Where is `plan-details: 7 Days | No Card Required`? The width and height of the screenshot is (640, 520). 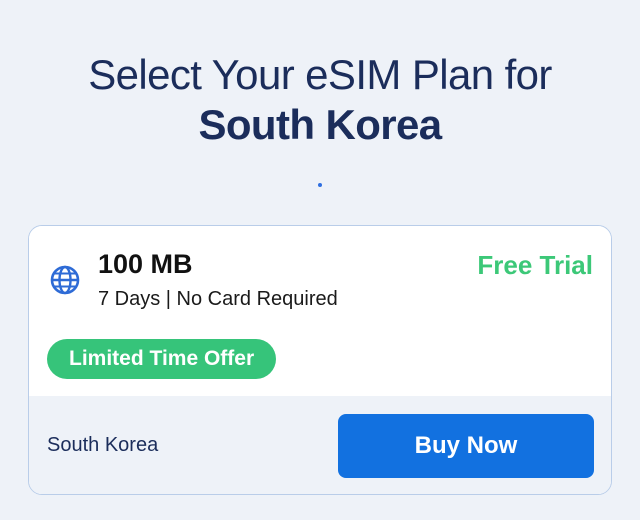
plan-details: 7 Days | No Card Required is located at coordinates (218, 299).